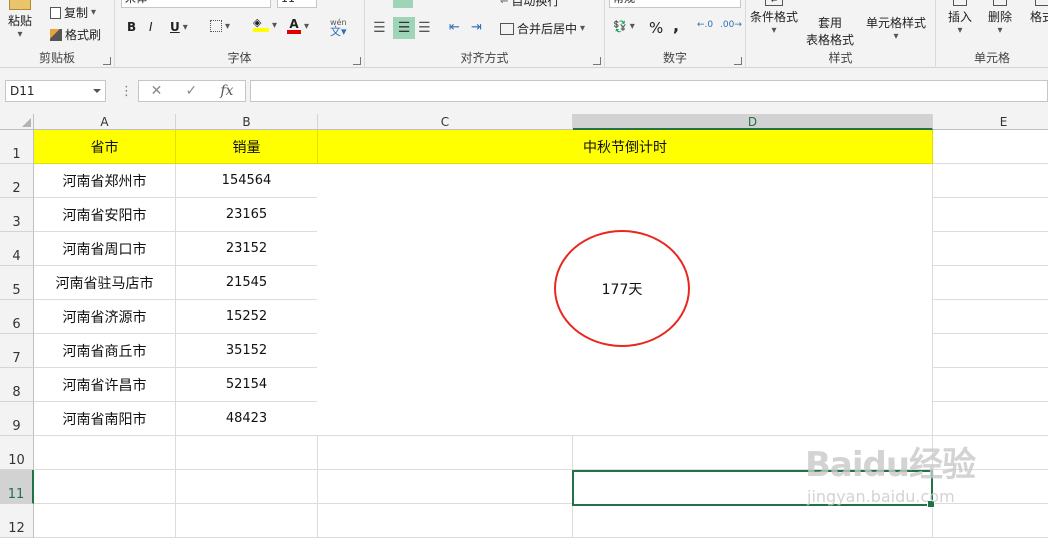  Describe the element at coordinates (990, 122) in the screenshot. I see `column-header-e: E` at that location.